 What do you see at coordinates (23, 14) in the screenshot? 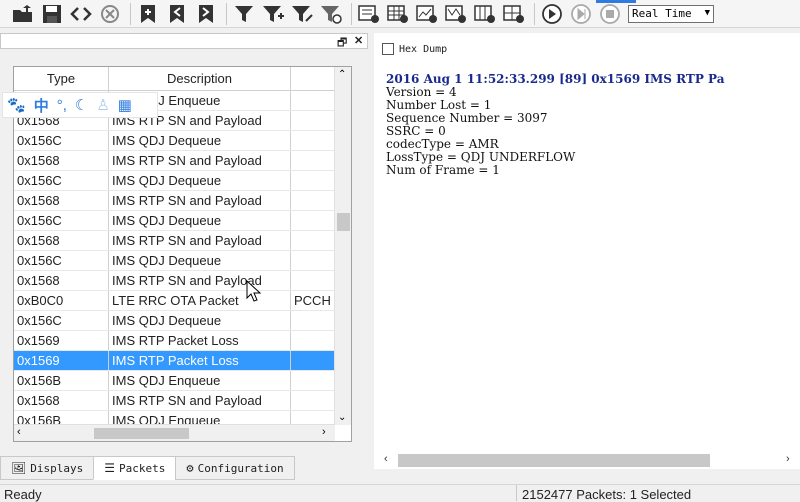
I see `open-folder-icon` at bounding box center [23, 14].